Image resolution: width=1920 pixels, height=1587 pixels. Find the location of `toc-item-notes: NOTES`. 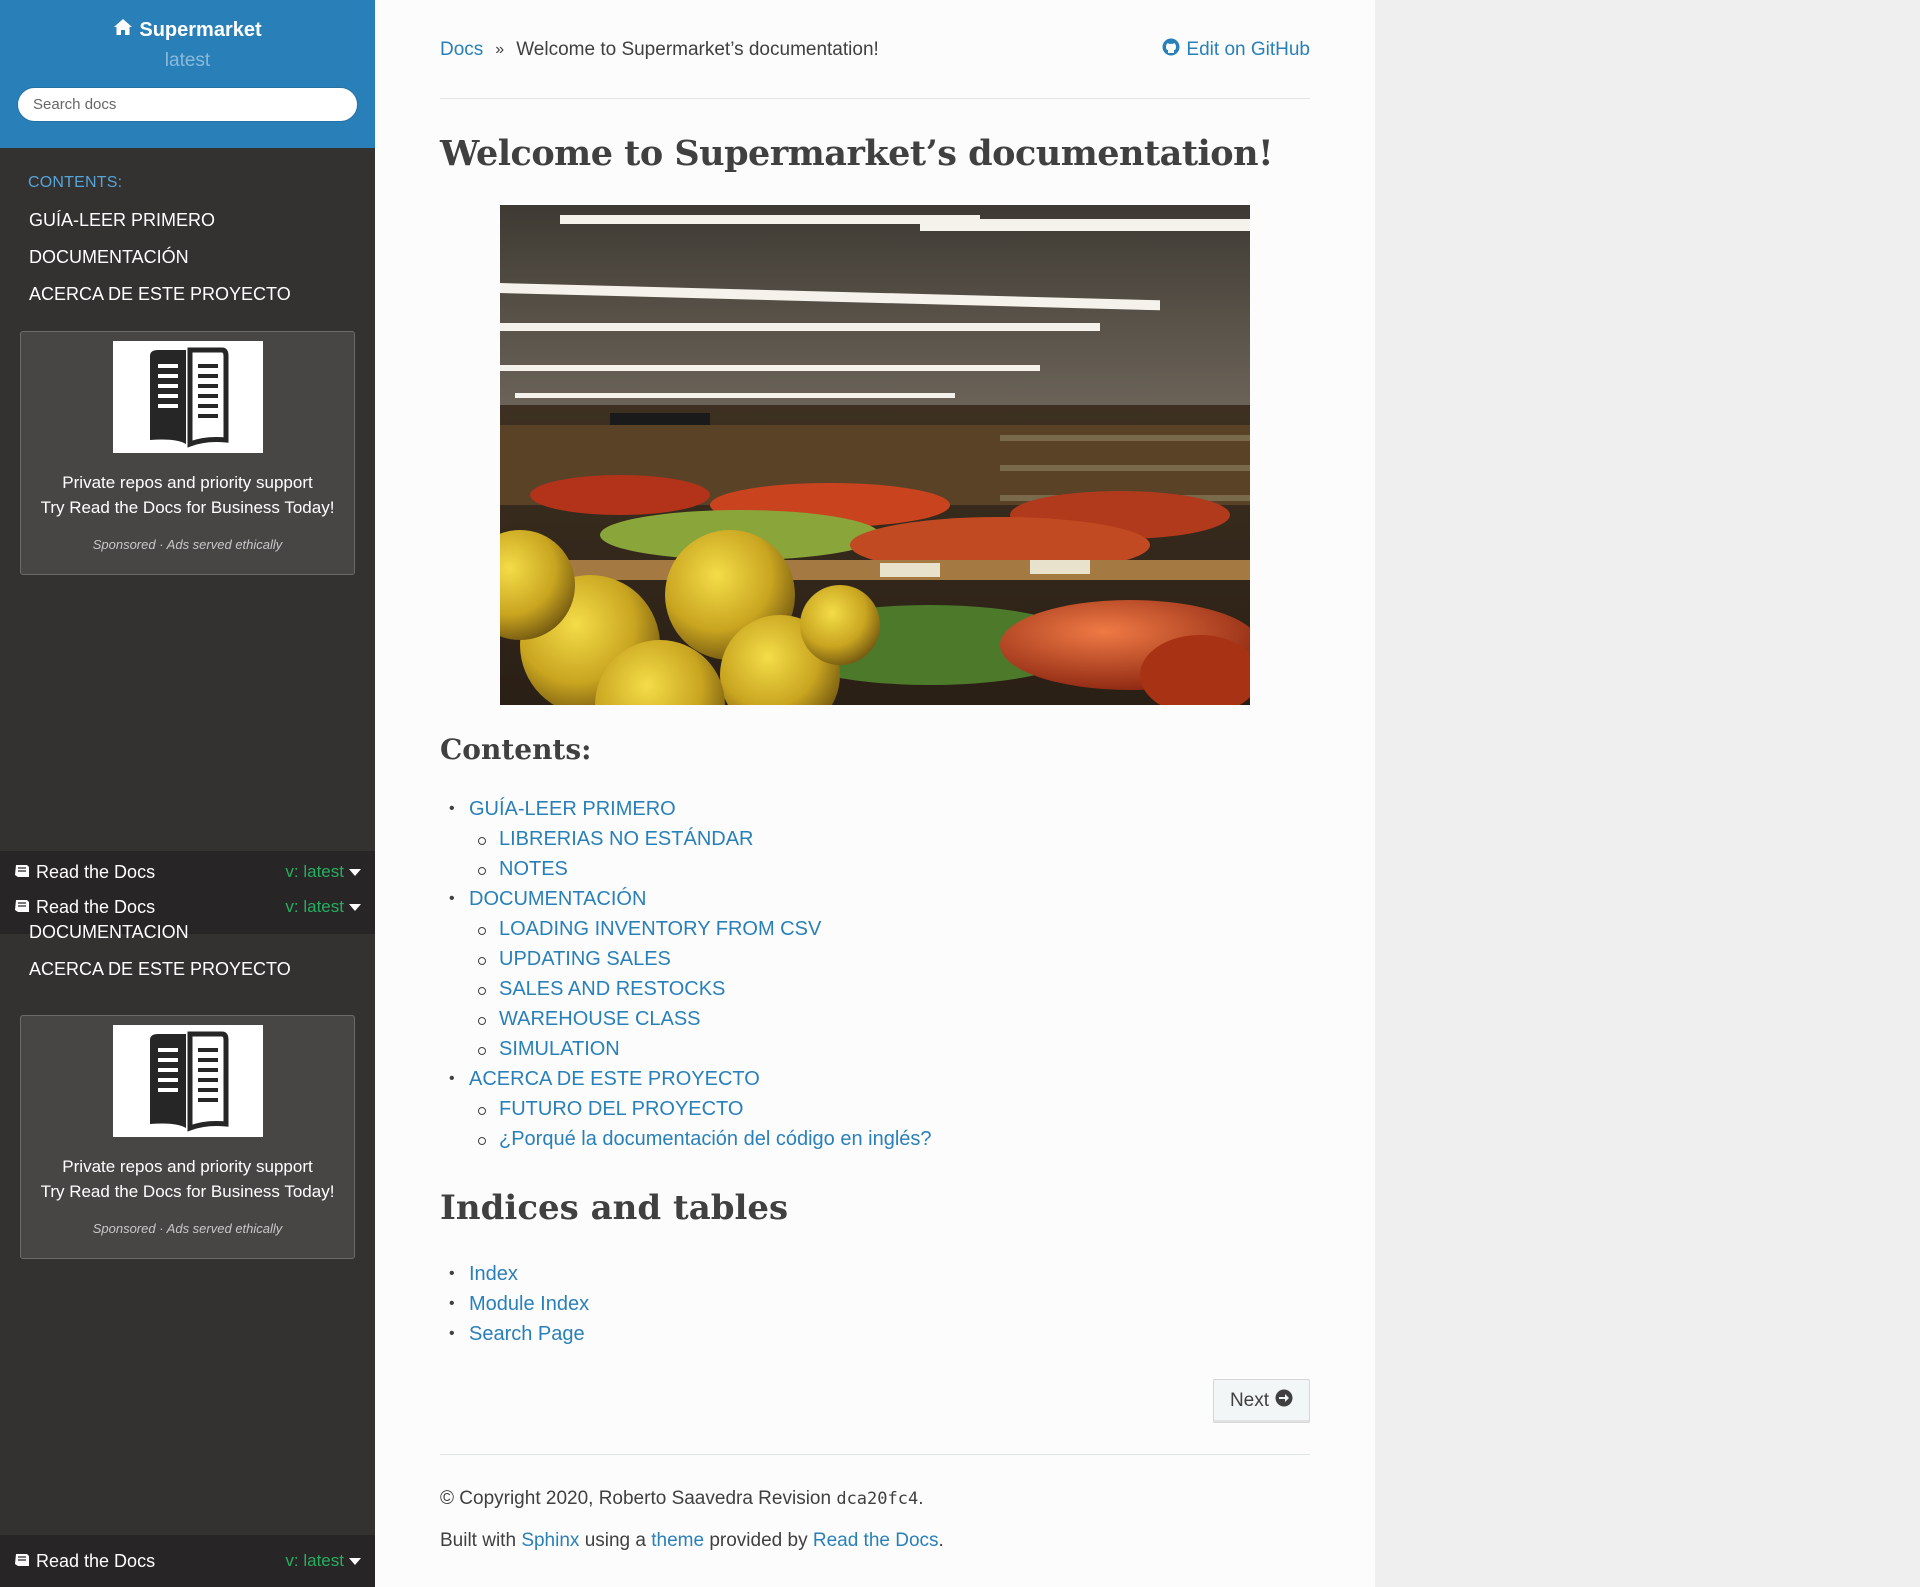

toc-item-notes: NOTES is located at coordinates (700, 869).